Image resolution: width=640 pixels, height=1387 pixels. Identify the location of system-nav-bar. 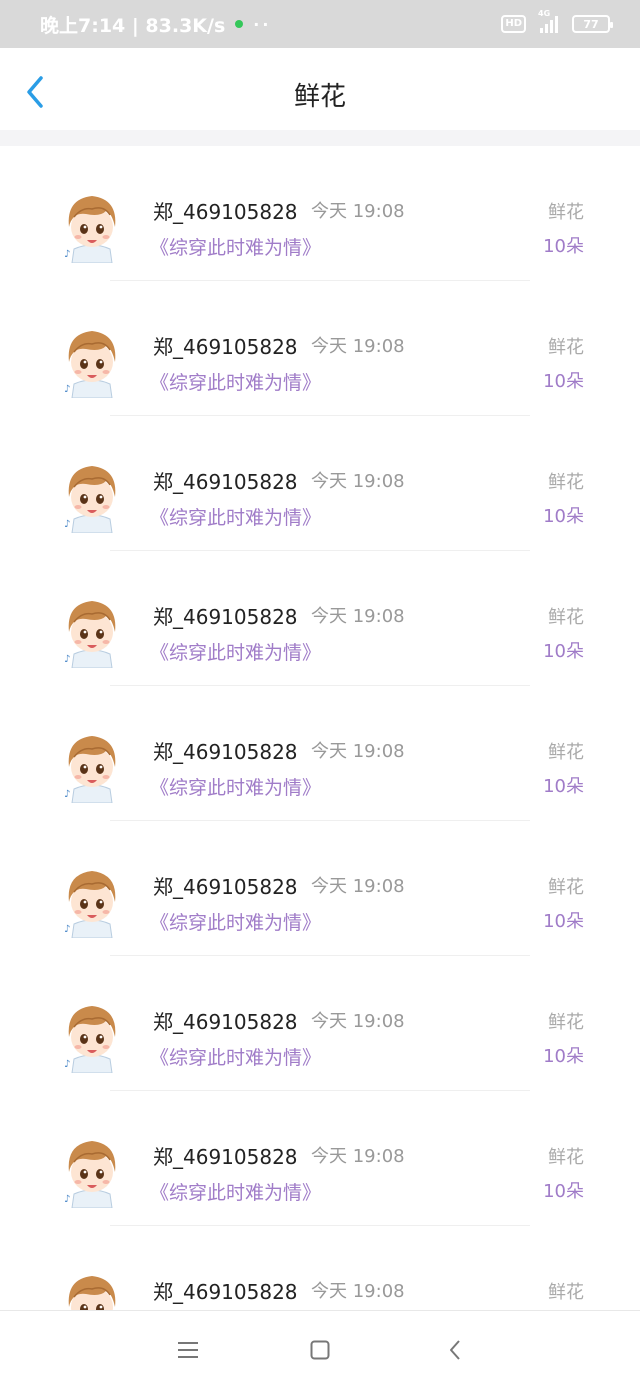
(320, 1348).